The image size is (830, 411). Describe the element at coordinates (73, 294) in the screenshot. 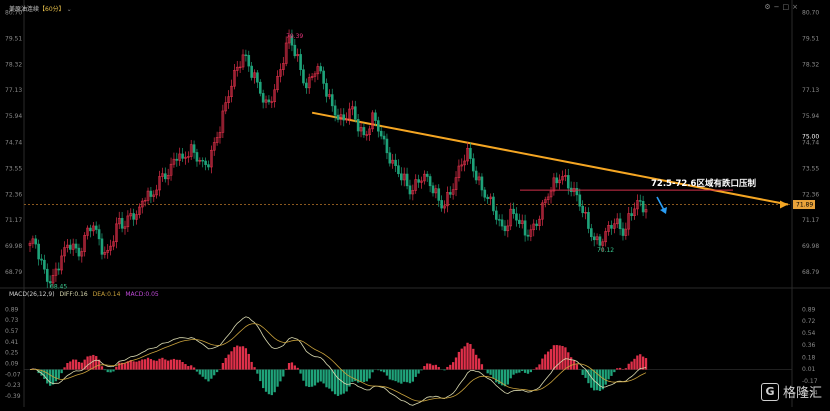

I see `diff-value: DIFF:0.16` at that location.